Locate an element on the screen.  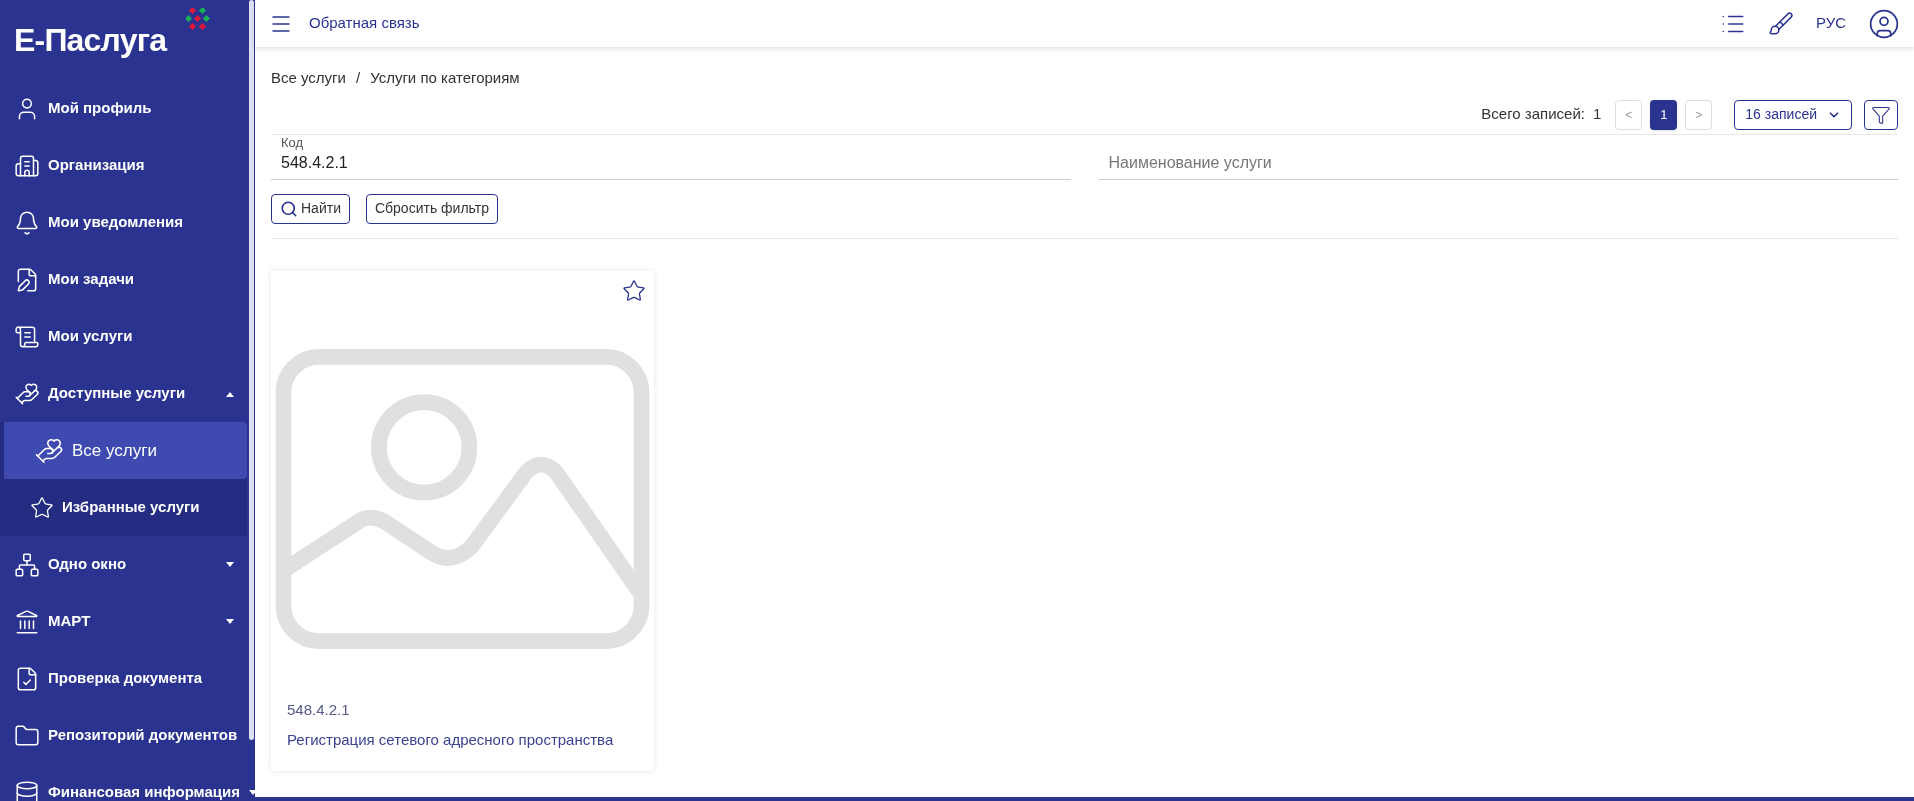
sidebar-item: МАРТ is located at coordinates (123, 621).